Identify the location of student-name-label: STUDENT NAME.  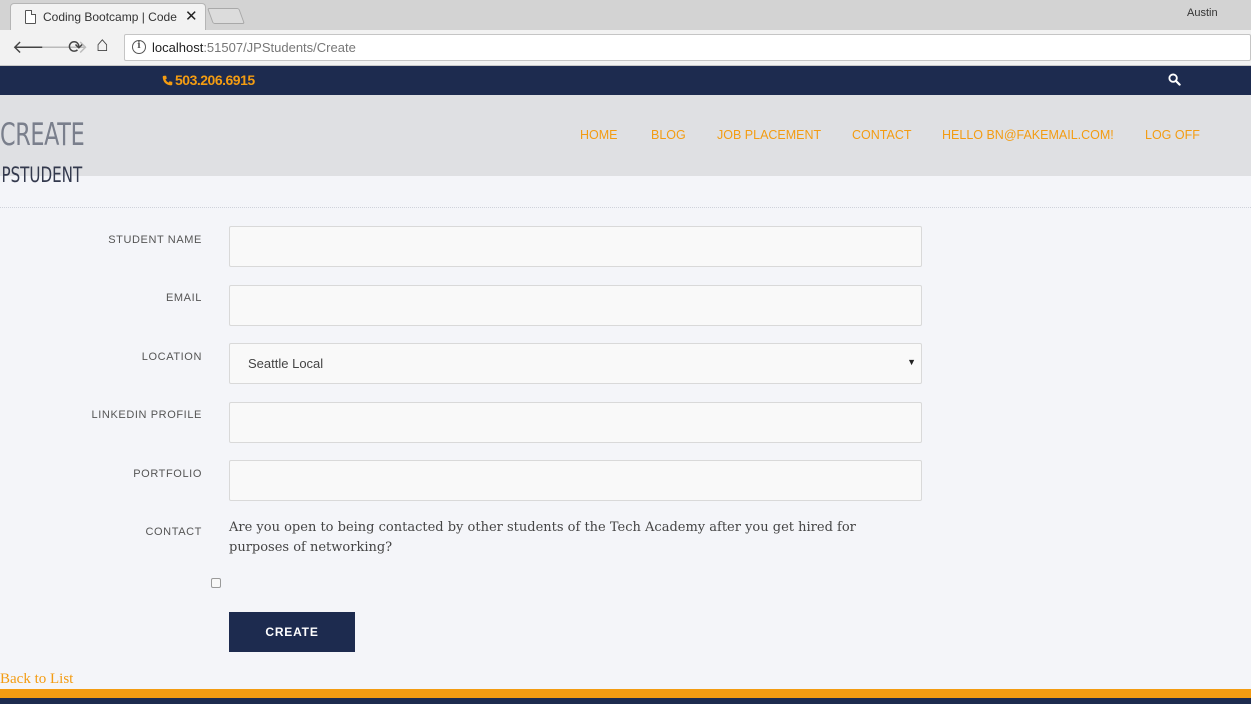
(155, 240).